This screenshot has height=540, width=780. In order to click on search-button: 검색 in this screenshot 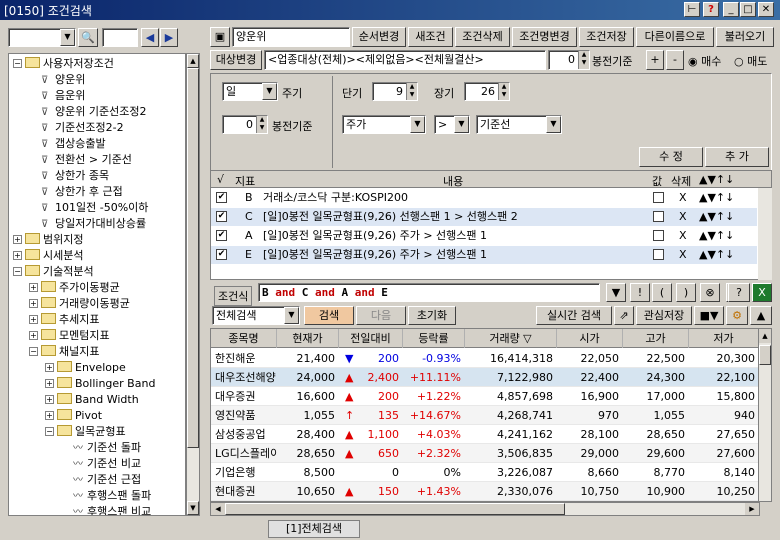, I will do `click(329, 315)`.